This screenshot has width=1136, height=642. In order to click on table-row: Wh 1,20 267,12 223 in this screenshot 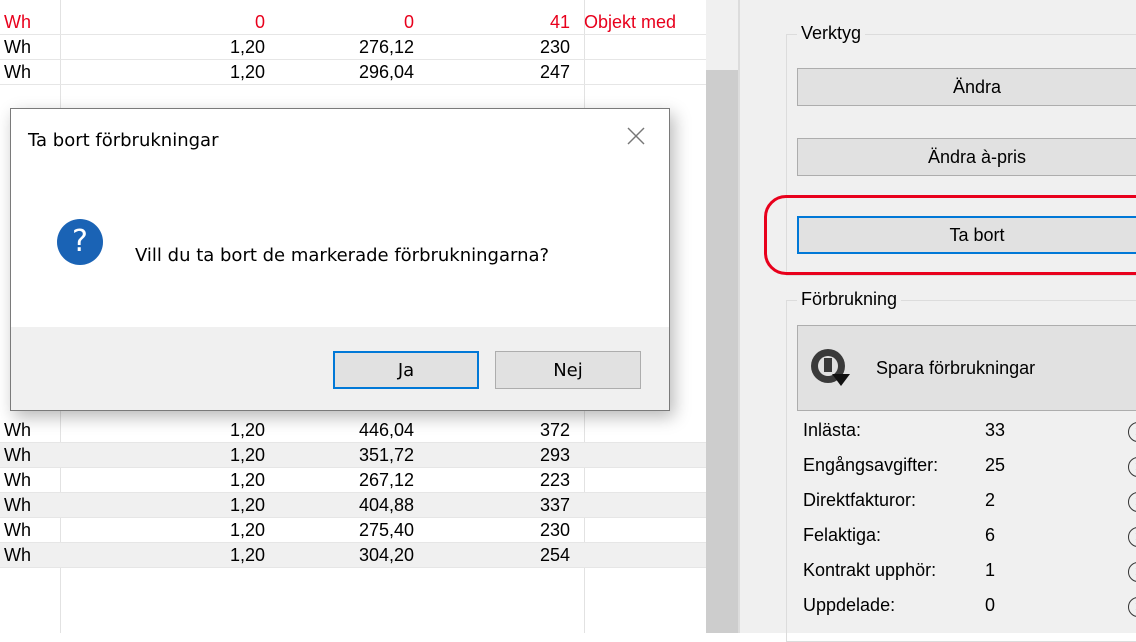, I will do `click(355, 480)`.